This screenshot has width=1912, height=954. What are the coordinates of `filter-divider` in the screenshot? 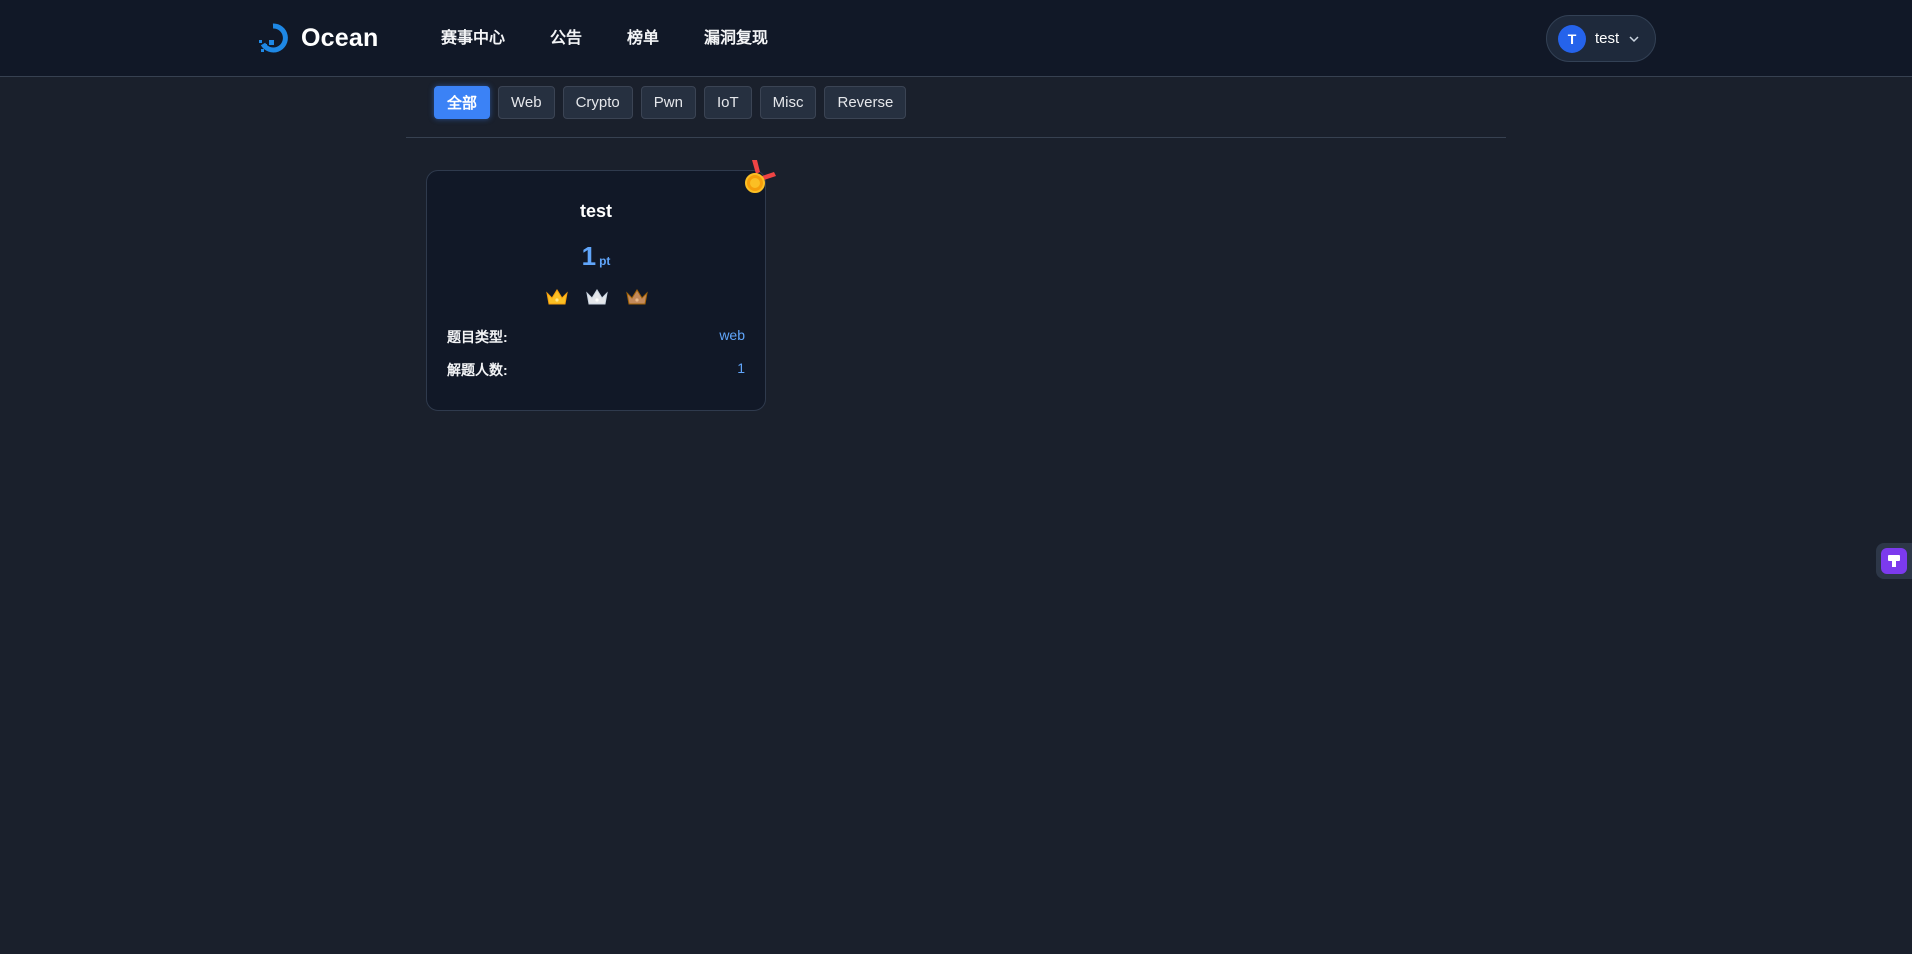 It's located at (956, 137).